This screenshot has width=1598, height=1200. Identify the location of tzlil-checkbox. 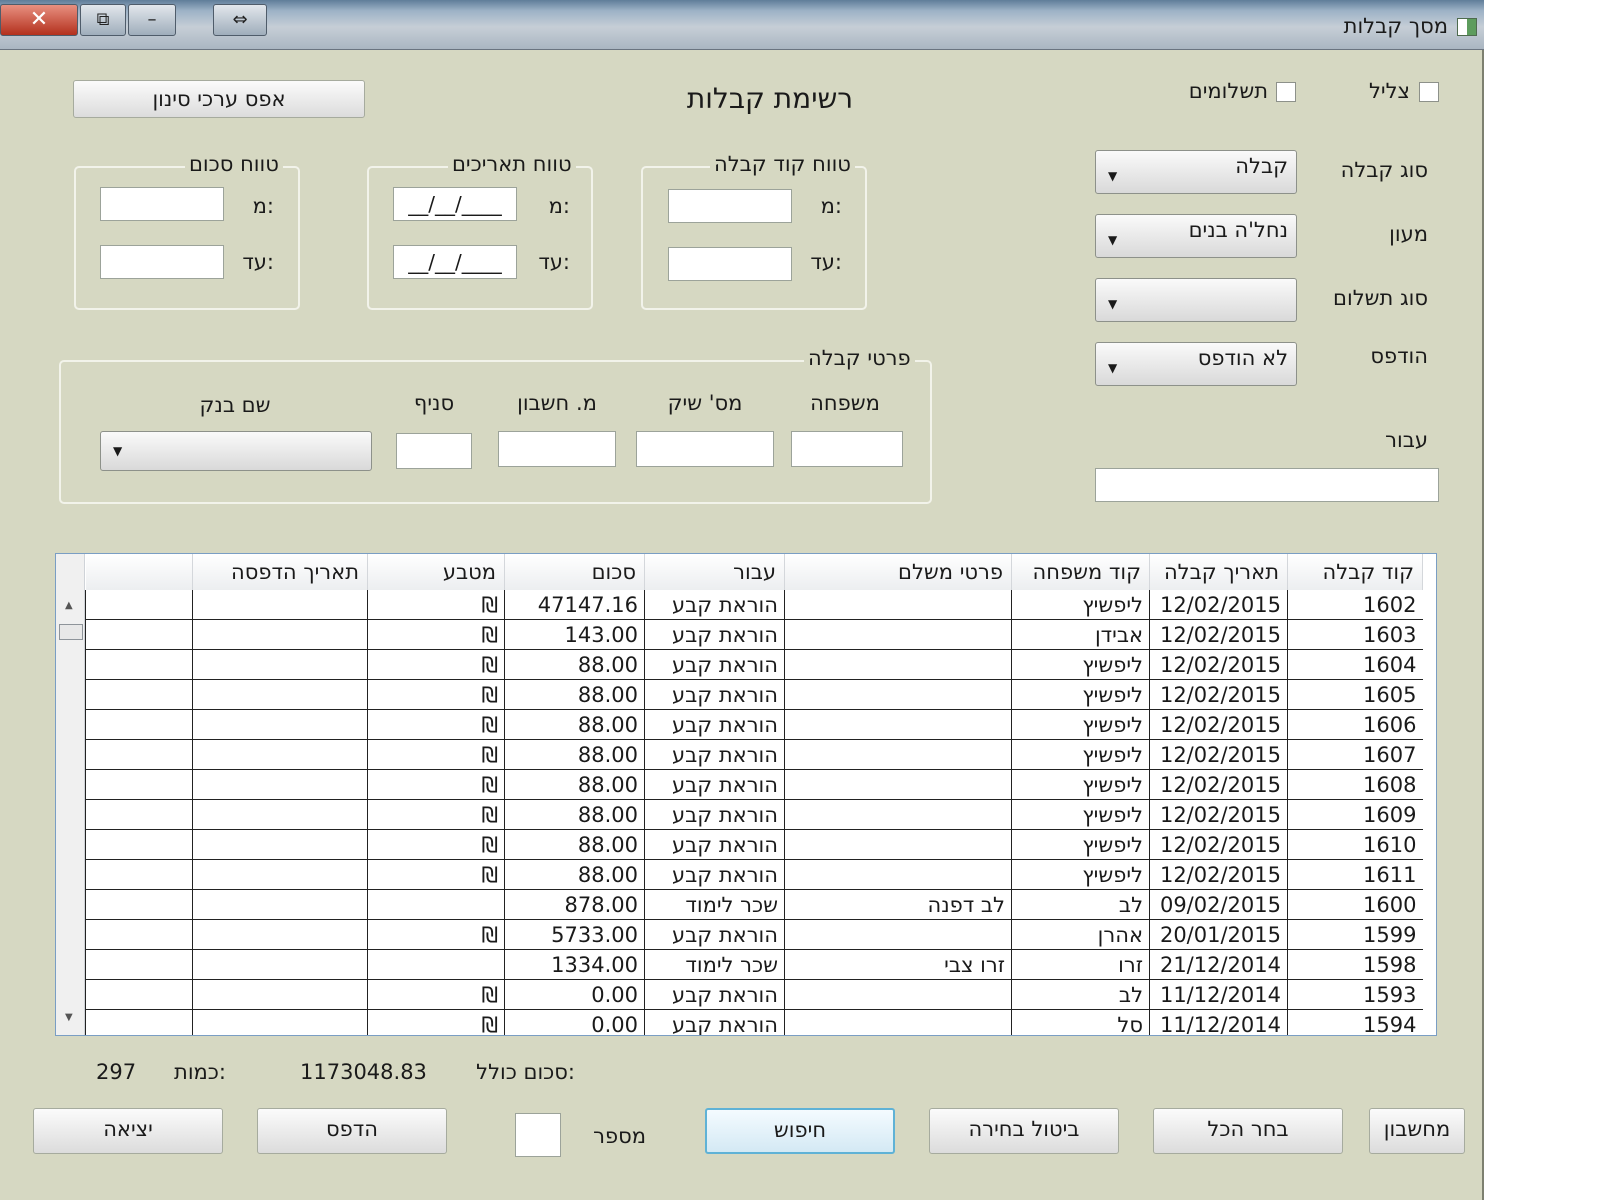
(1429, 92).